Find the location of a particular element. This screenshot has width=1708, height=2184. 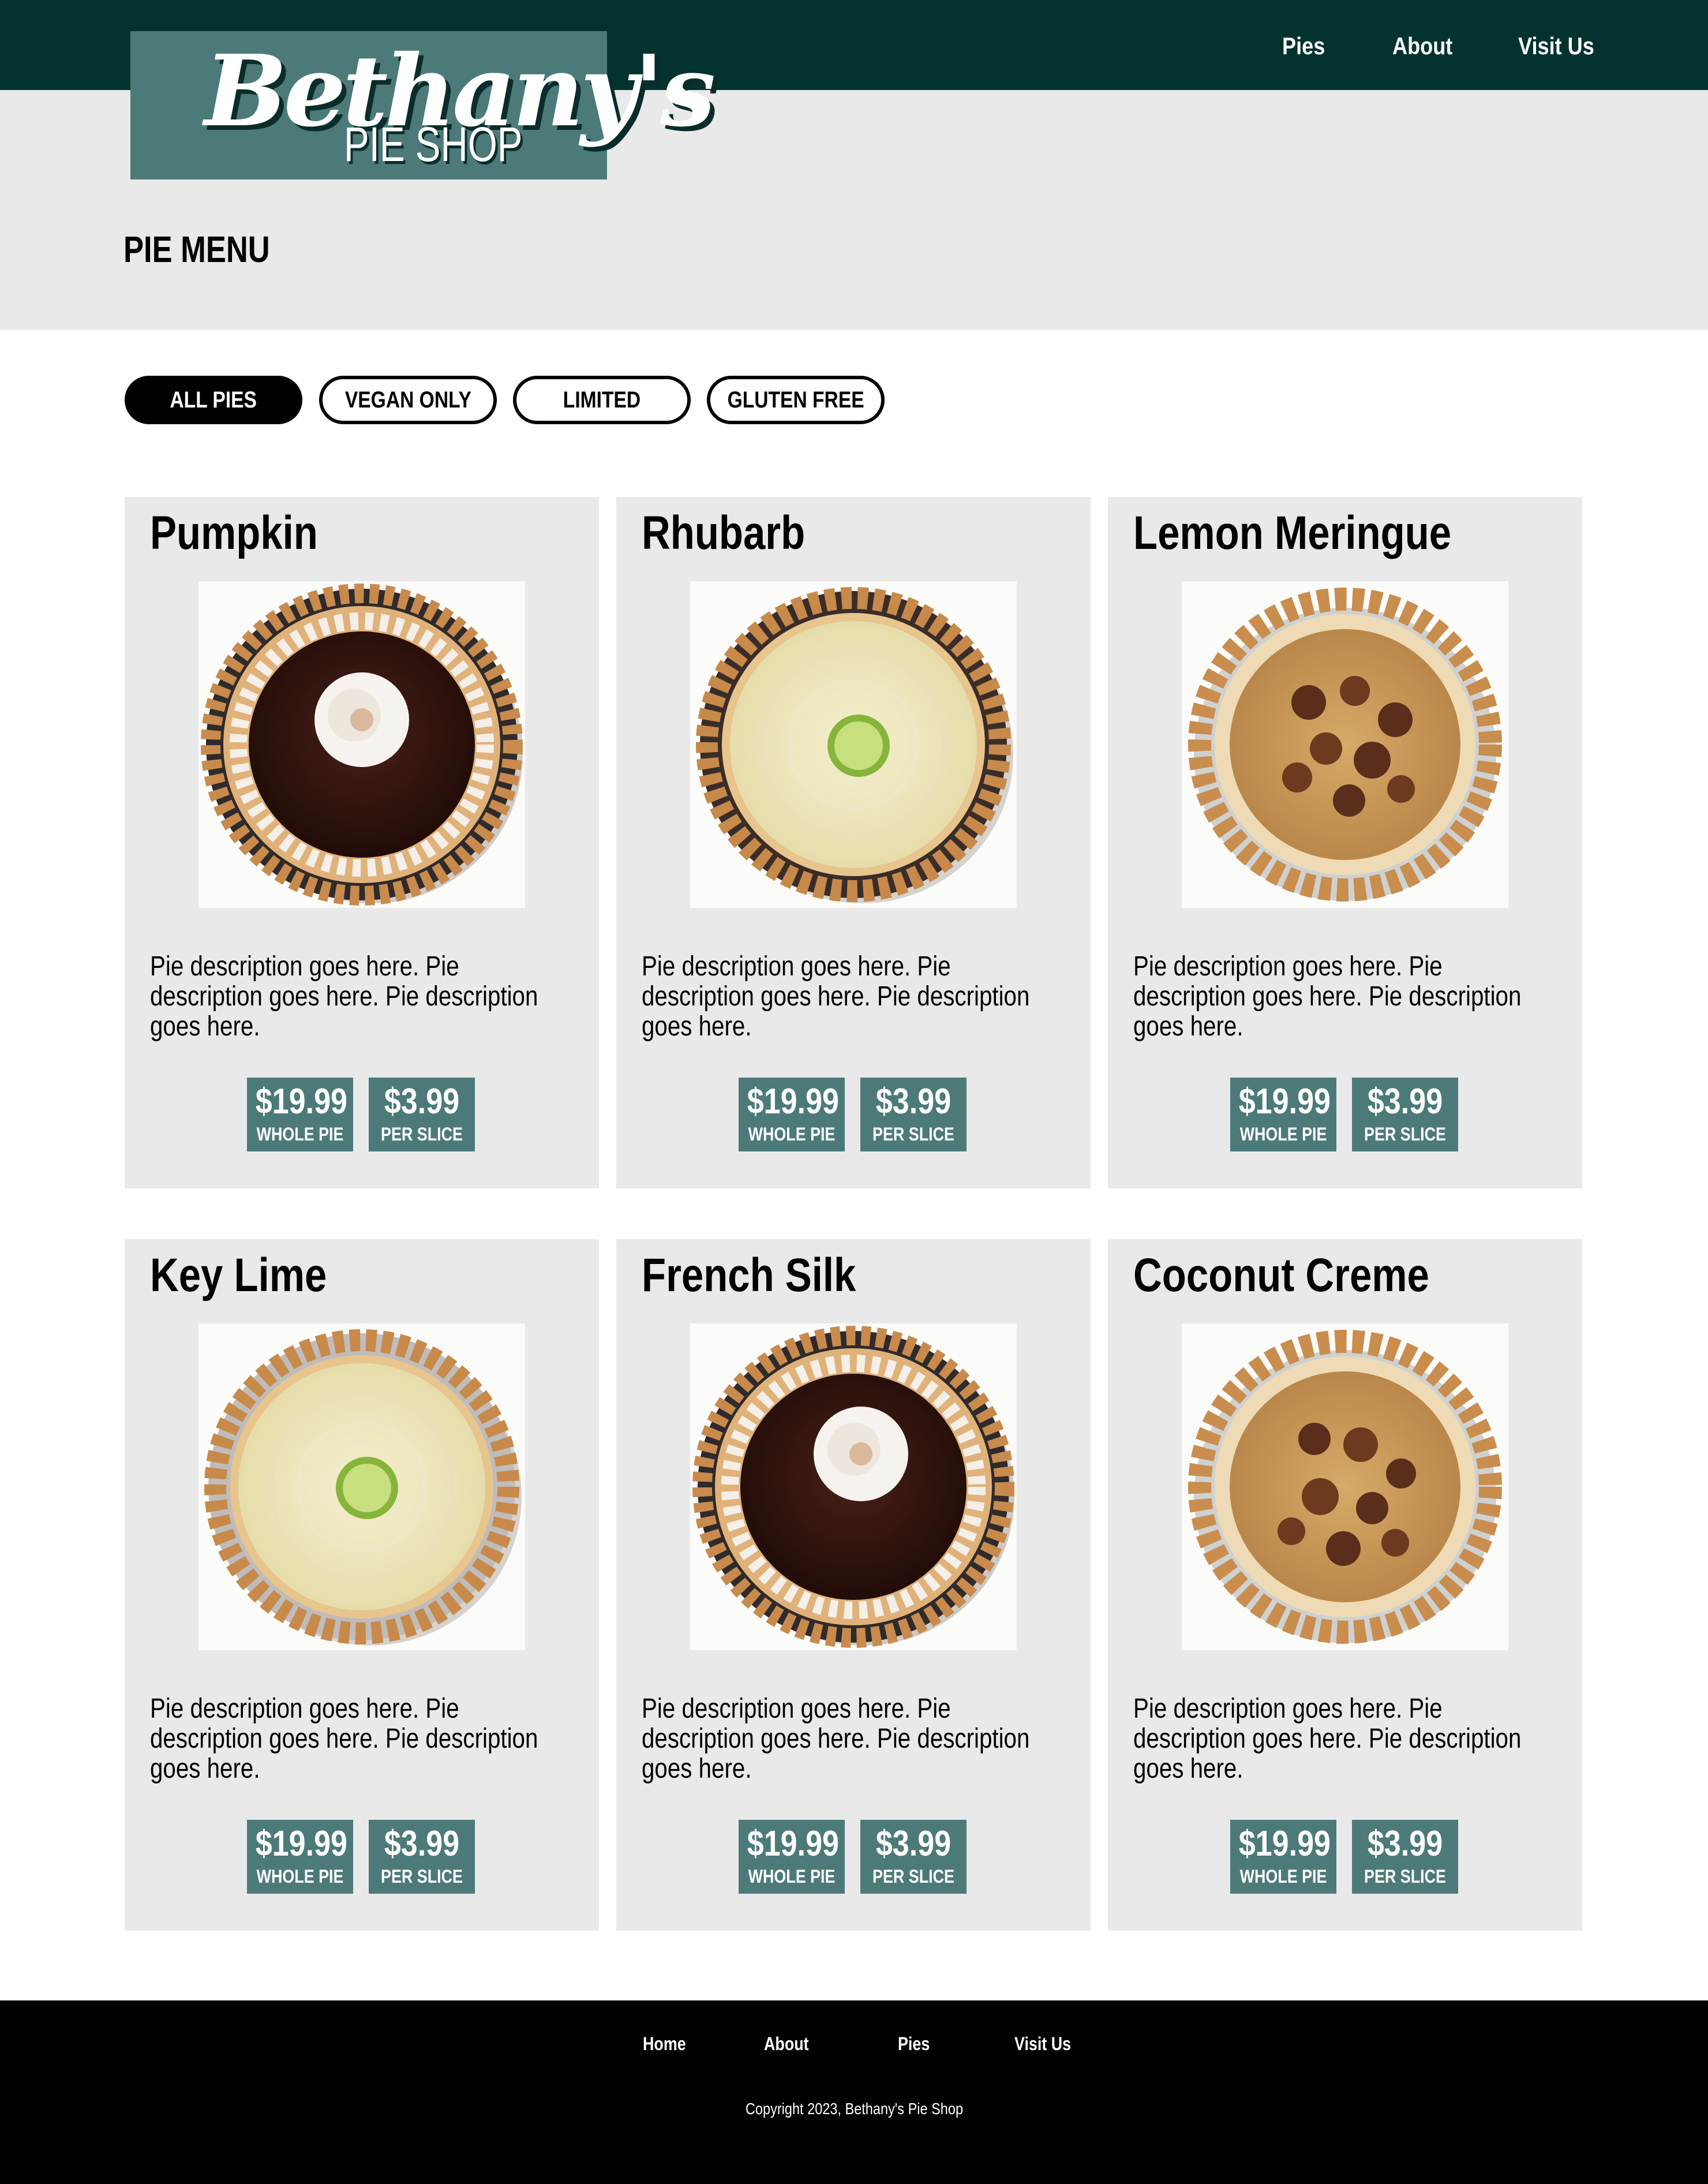

logo-subtitle: PIE SHOP is located at coordinates (433, 144).